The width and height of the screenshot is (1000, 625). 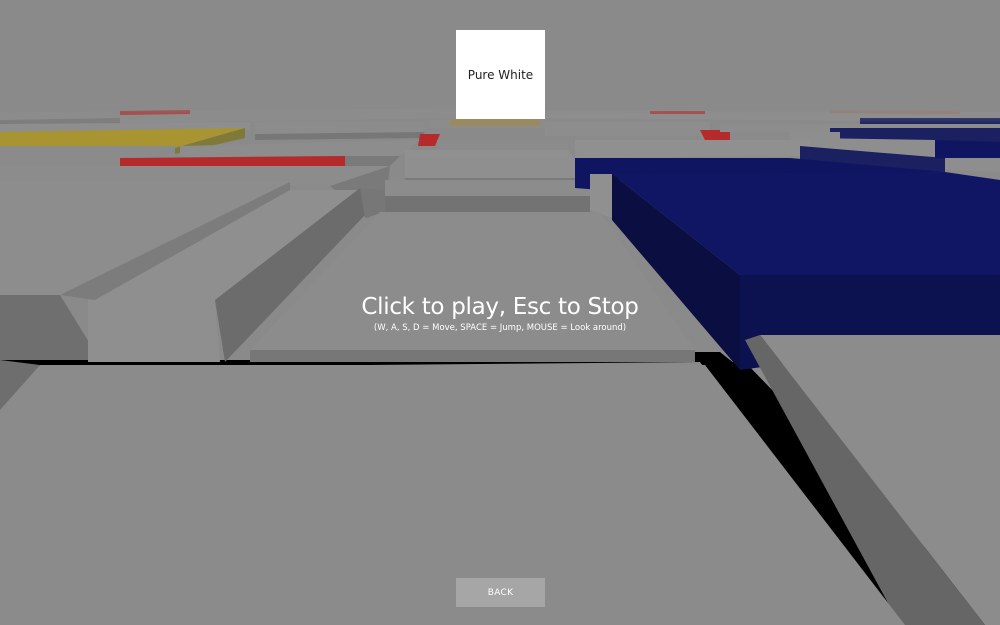 I want to click on instructions-title: Click to play, Esc to Stop, so click(x=500, y=307).